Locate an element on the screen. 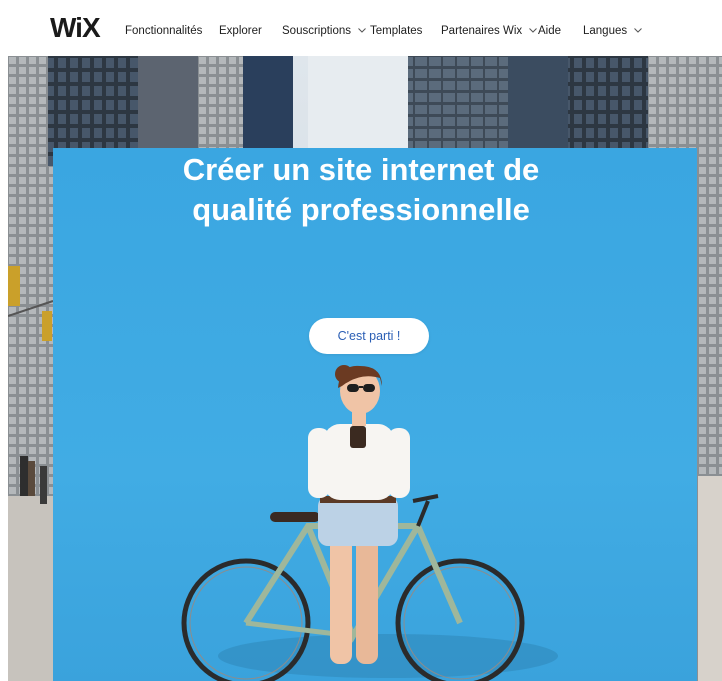 This screenshot has height=681, width=722. nav-item-label: Templates is located at coordinates (396, 31).